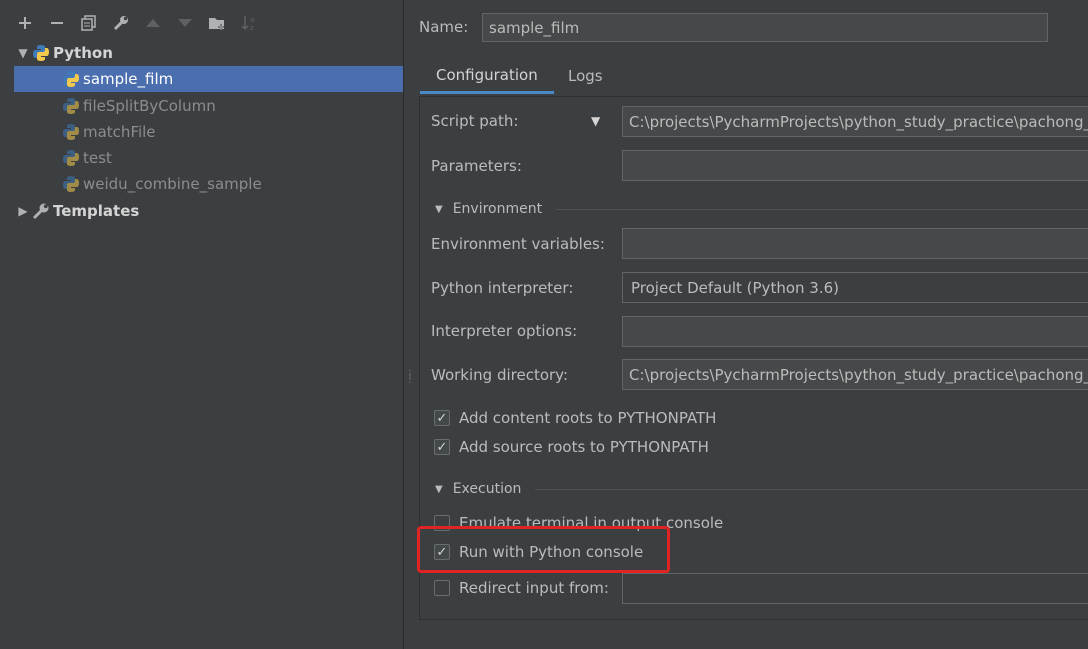 The width and height of the screenshot is (1088, 649). Describe the element at coordinates (855, 287) in the screenshot. I see `python-interpreter-select: Project Default (Python 3.6)` at that location.